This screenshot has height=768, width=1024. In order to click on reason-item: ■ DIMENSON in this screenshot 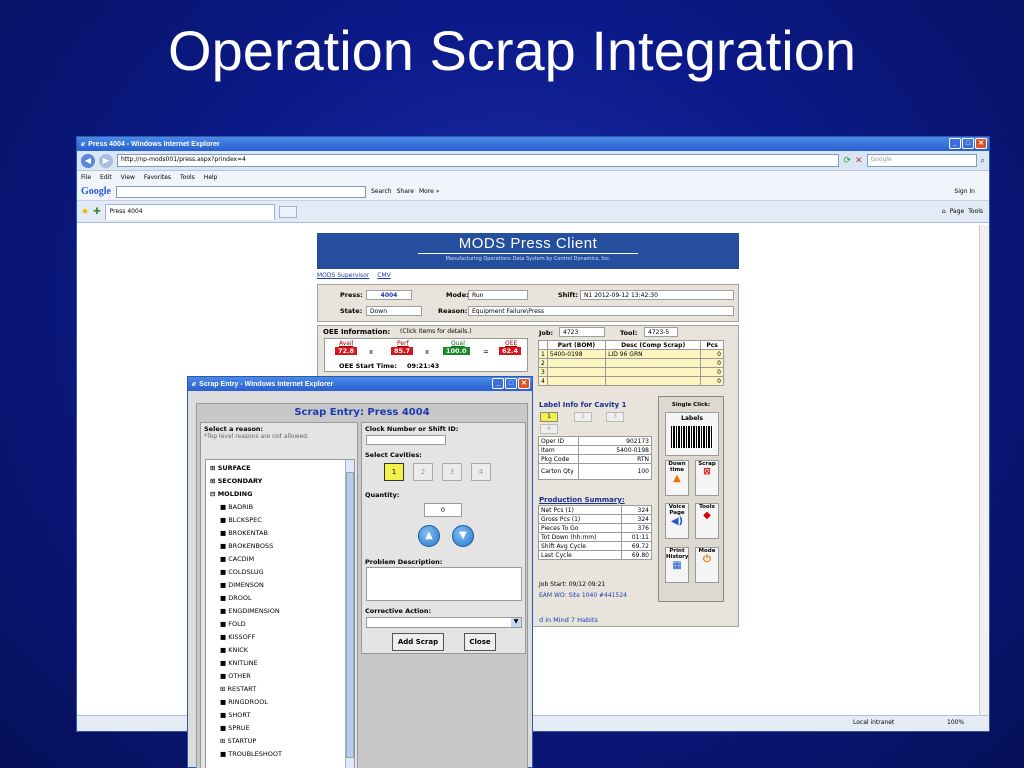, I will do `click(282, 585)`.